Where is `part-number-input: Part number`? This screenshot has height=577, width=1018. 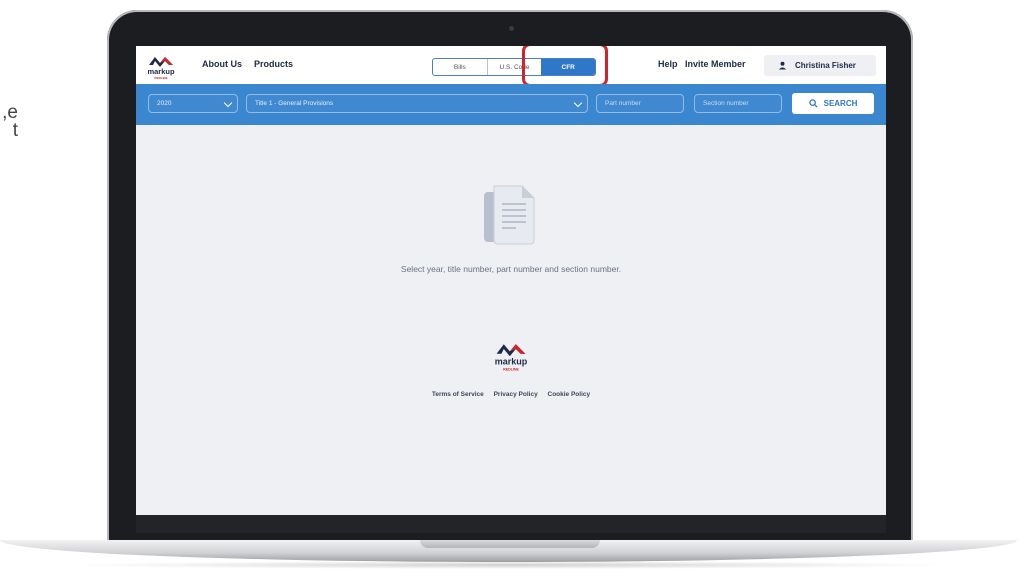
part-number-input: Part number is located at coordinates (640, 103).